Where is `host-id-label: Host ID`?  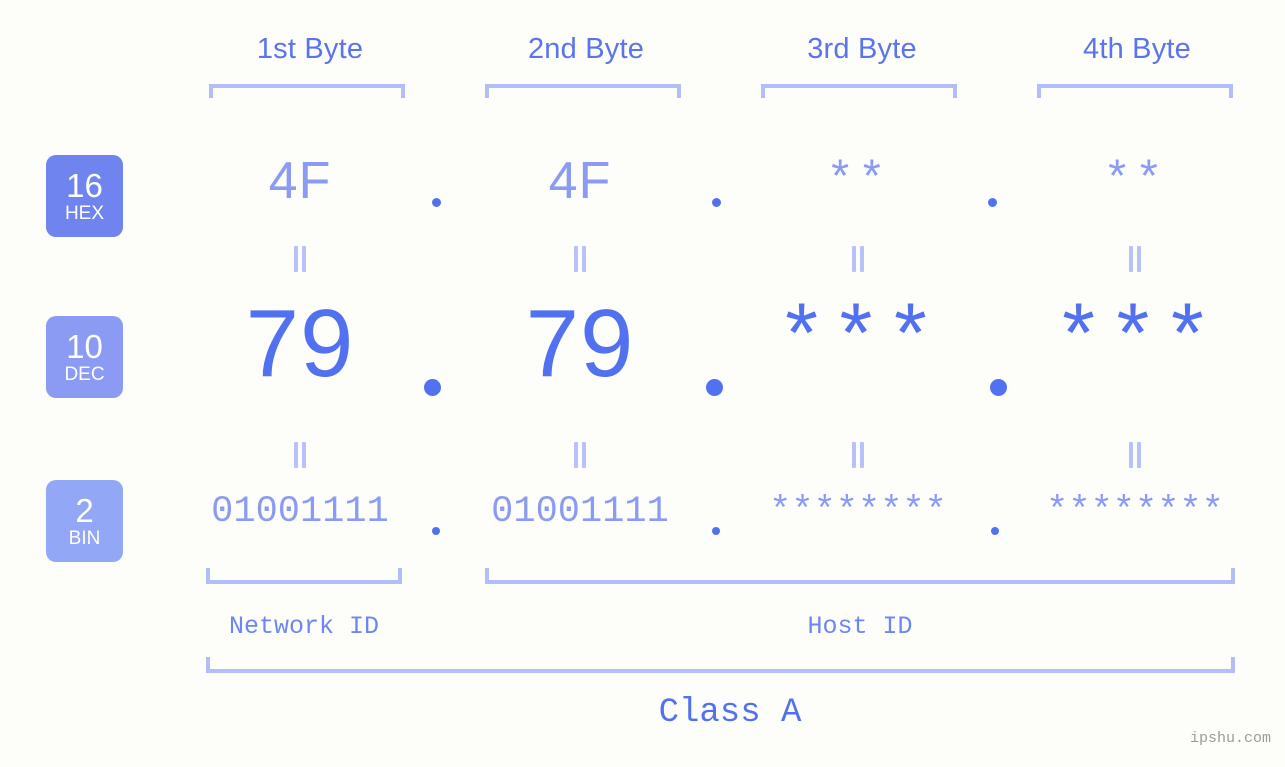 host-id-label: Host ID is located at coordinates (860, 626).